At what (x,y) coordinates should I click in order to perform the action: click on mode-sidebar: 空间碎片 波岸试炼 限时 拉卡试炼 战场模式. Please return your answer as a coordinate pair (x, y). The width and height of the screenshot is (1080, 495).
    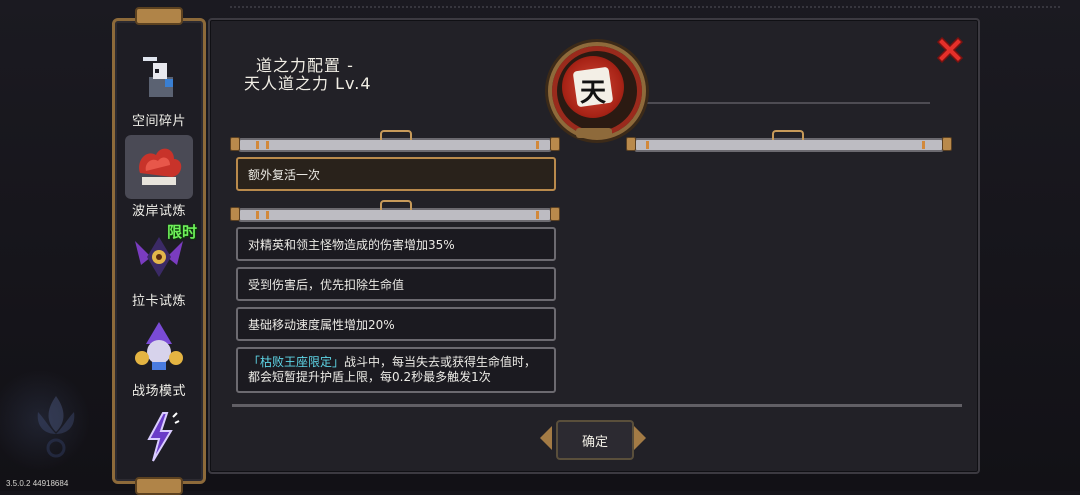
    Looking at the image, I should click on (159, 251).